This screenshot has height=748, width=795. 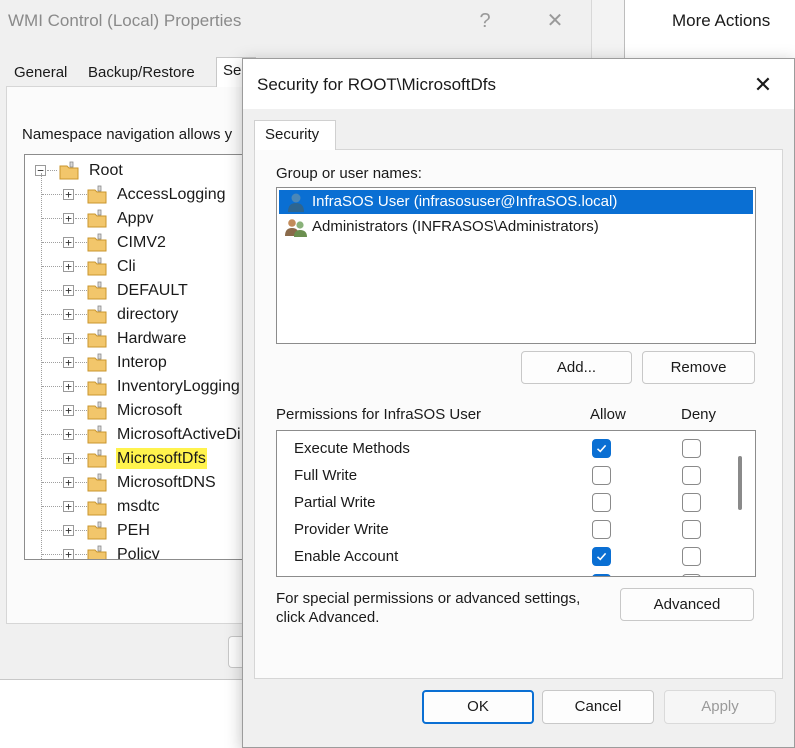 I want to click on permission-name: Enable Account, so click(x=346, y=556).